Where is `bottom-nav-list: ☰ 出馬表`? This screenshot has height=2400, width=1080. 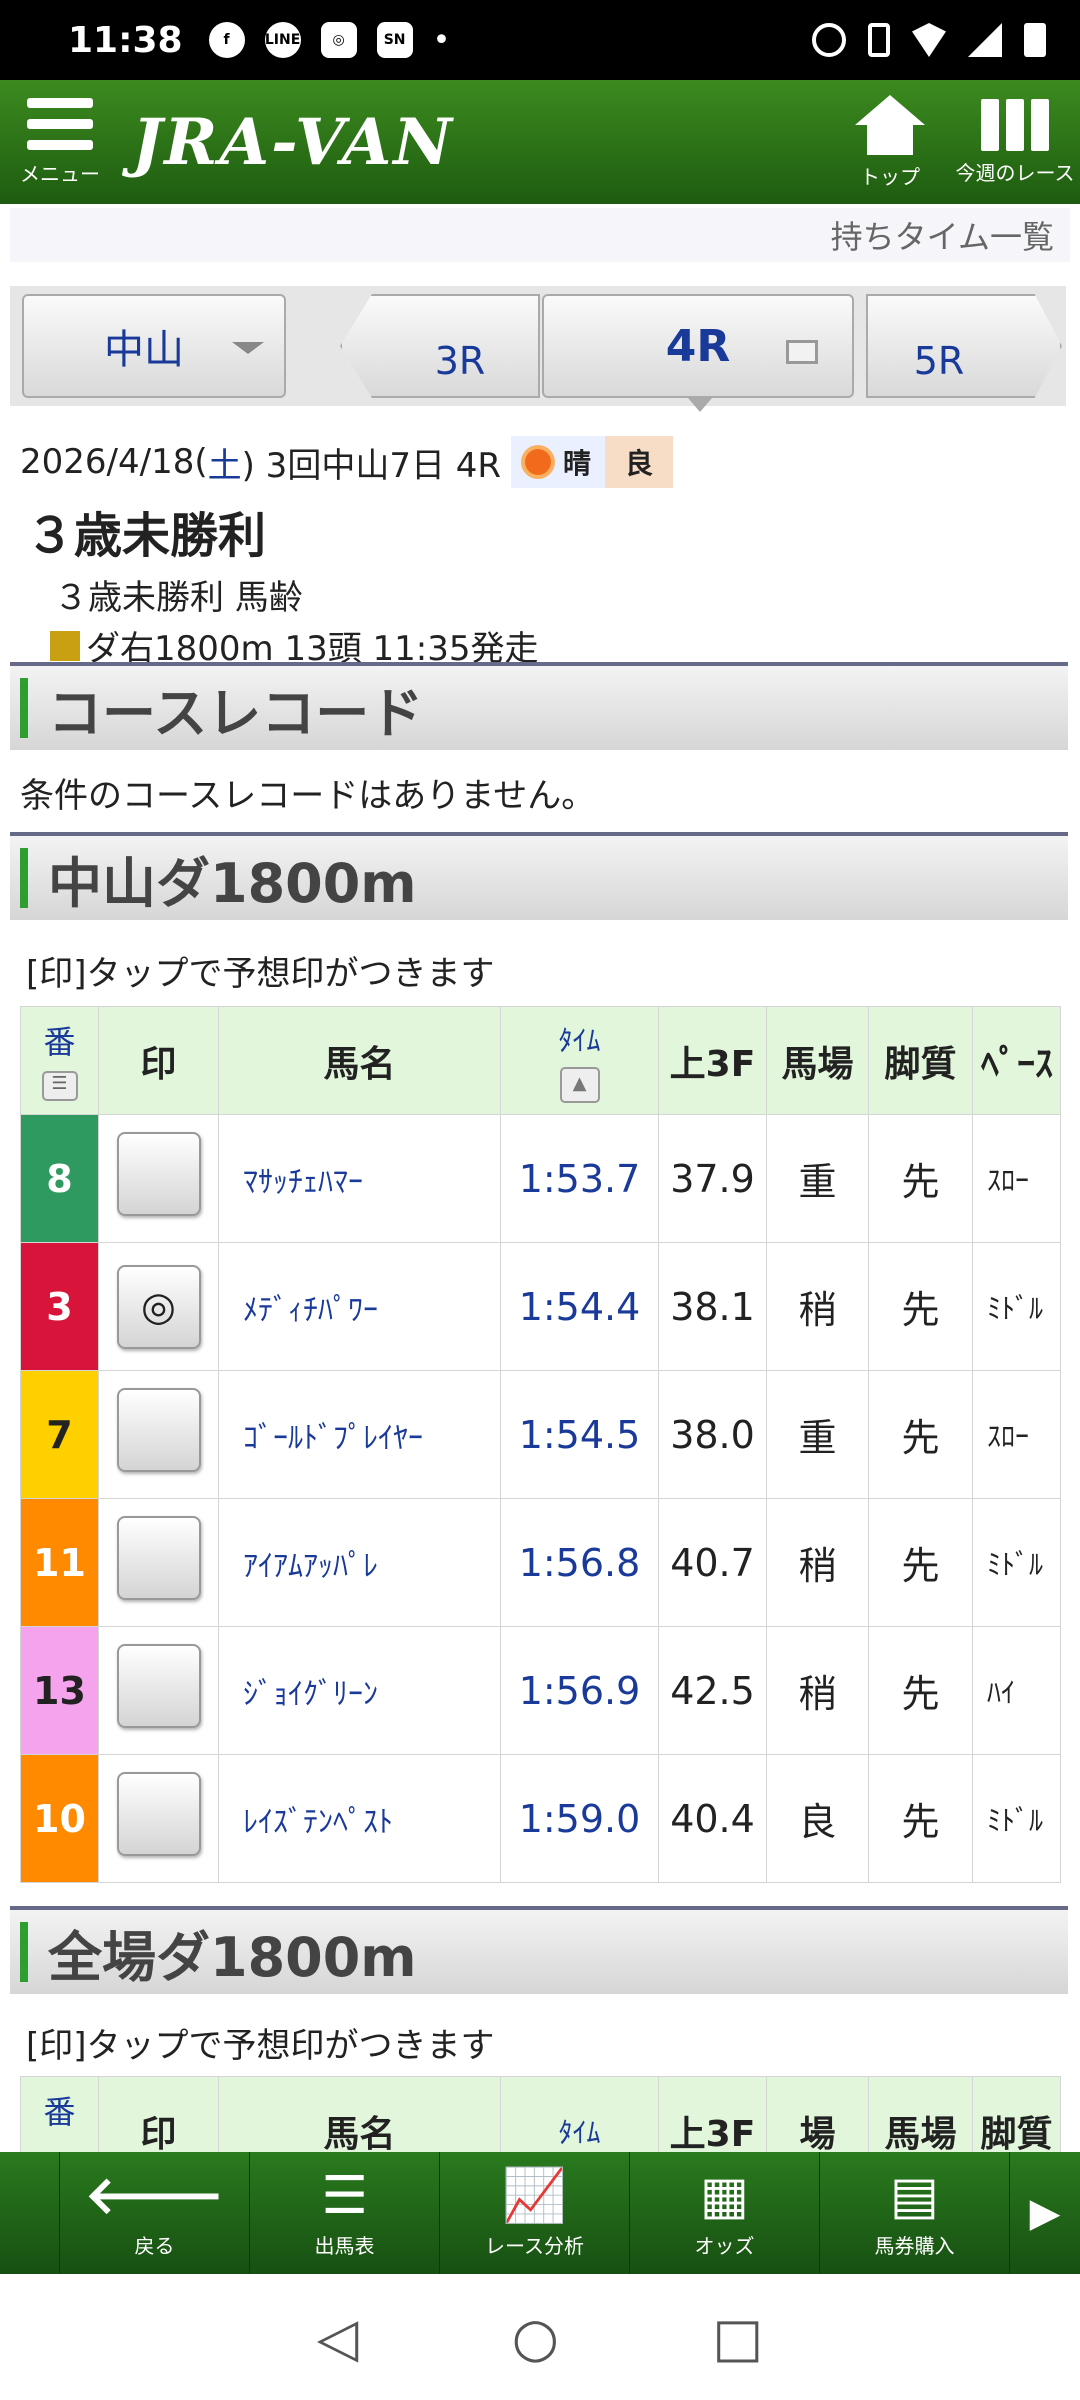 bottom-nav-list: ☰ 出馬表 is located at coordinates (345, 2213).